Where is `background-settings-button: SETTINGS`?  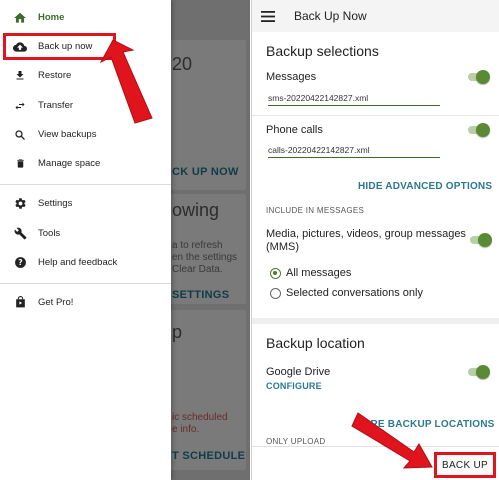
background-settings-button: SETTINGS is located at coordinates (201, 295).